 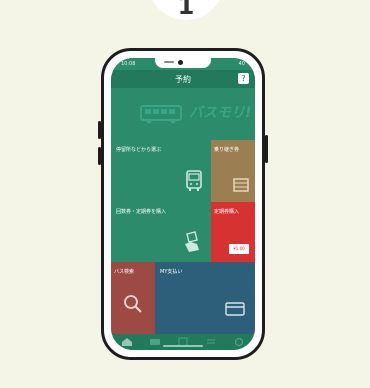 What do you see at coordinates (233, 232) in the screenshot?
I see `tile-pass-buy: 定期券購入 ¥1.00` at bounding box center [233, 232].